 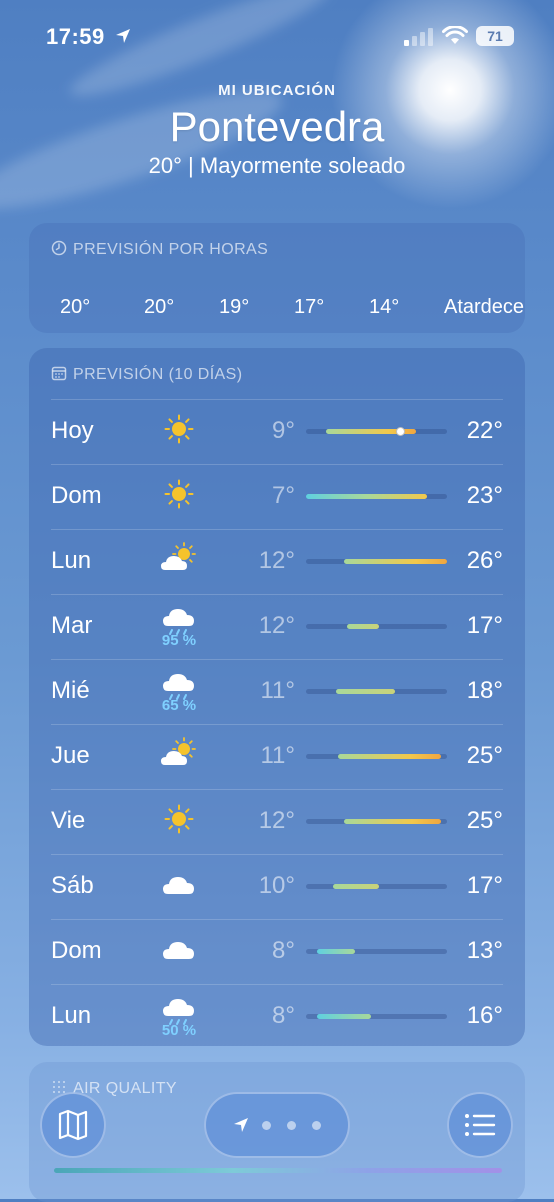 I want to click on daily-row: Lun 12° 26°, so click(x=277, y=561).